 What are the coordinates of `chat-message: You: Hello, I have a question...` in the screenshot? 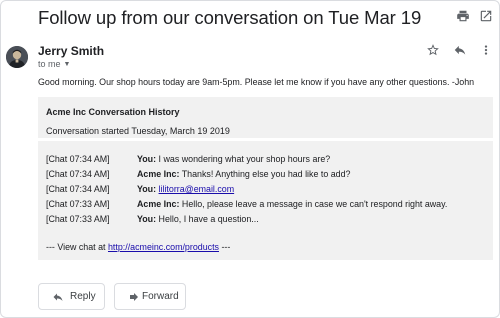 It's located at (198, 219).